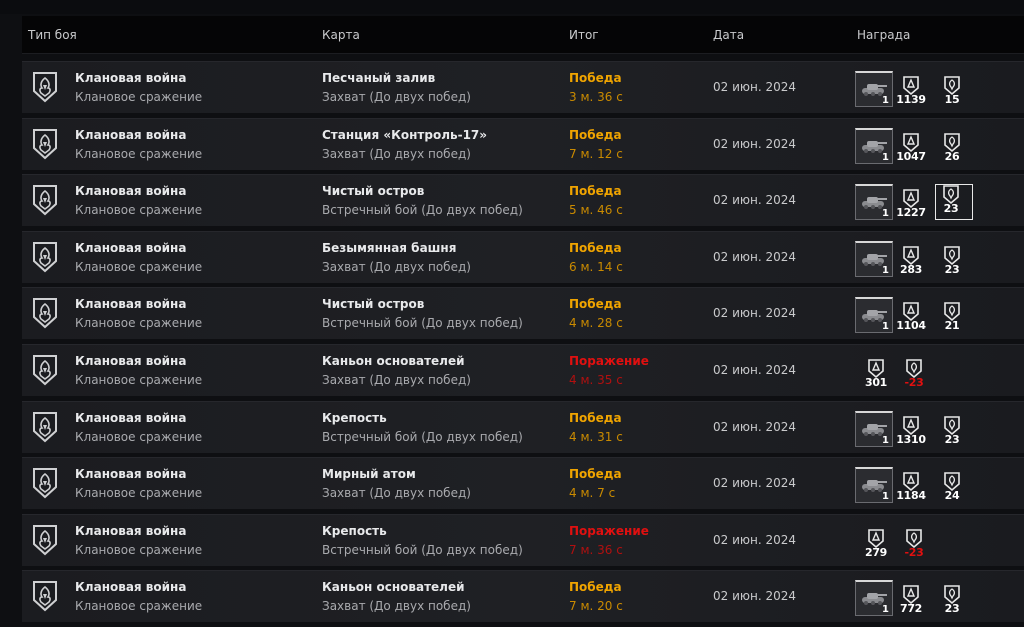  I want to click on battle-duration: 4 м. 35 с, so click(596, 379).